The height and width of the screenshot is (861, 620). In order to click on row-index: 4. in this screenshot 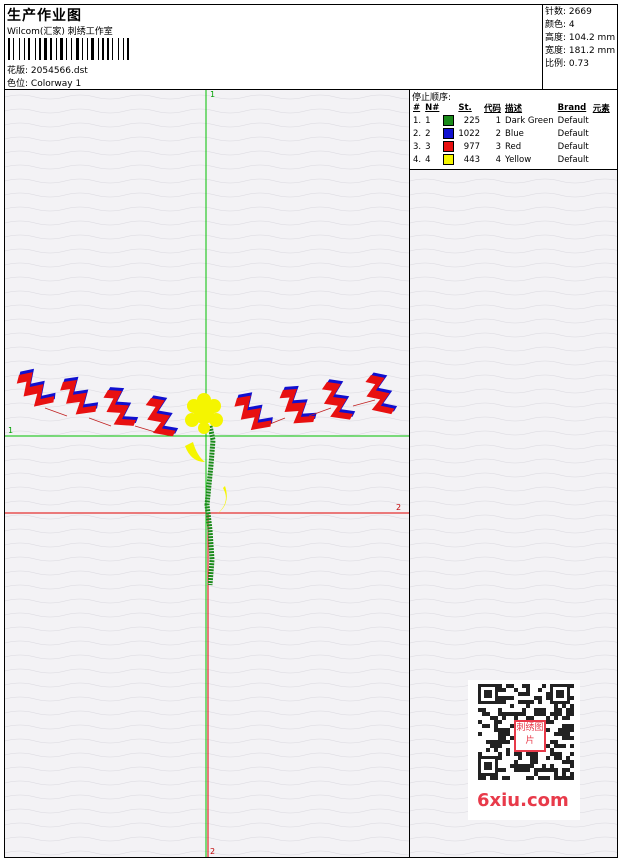, I will do `click(417, 159)`.